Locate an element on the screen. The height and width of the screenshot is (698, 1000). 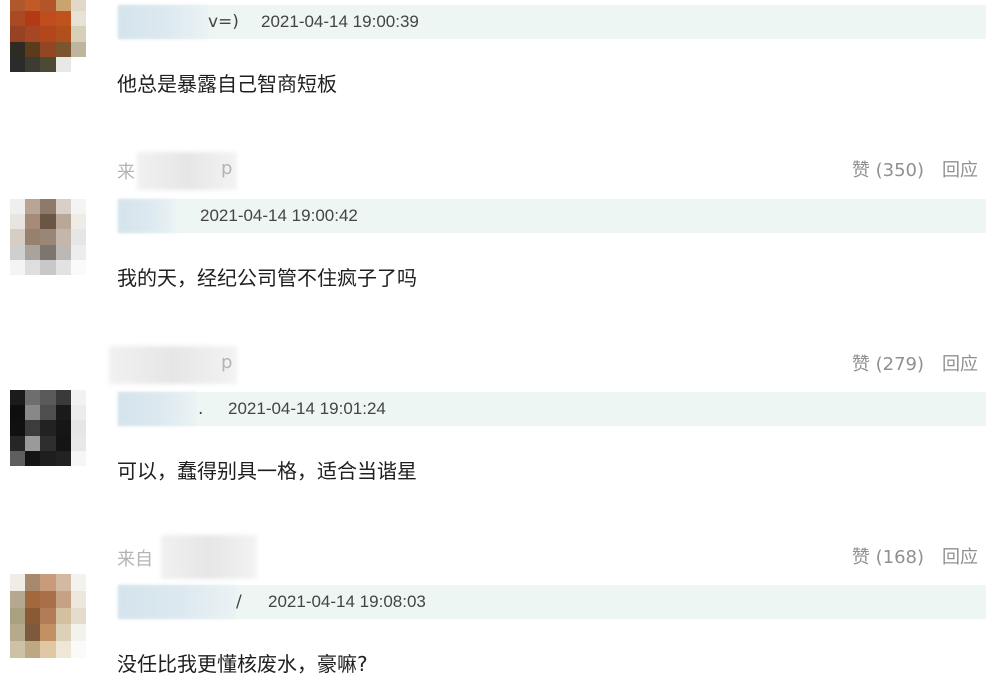
comment-timestamp: 2021-04-14 19:00:39 is located at coordinates (340, 21).